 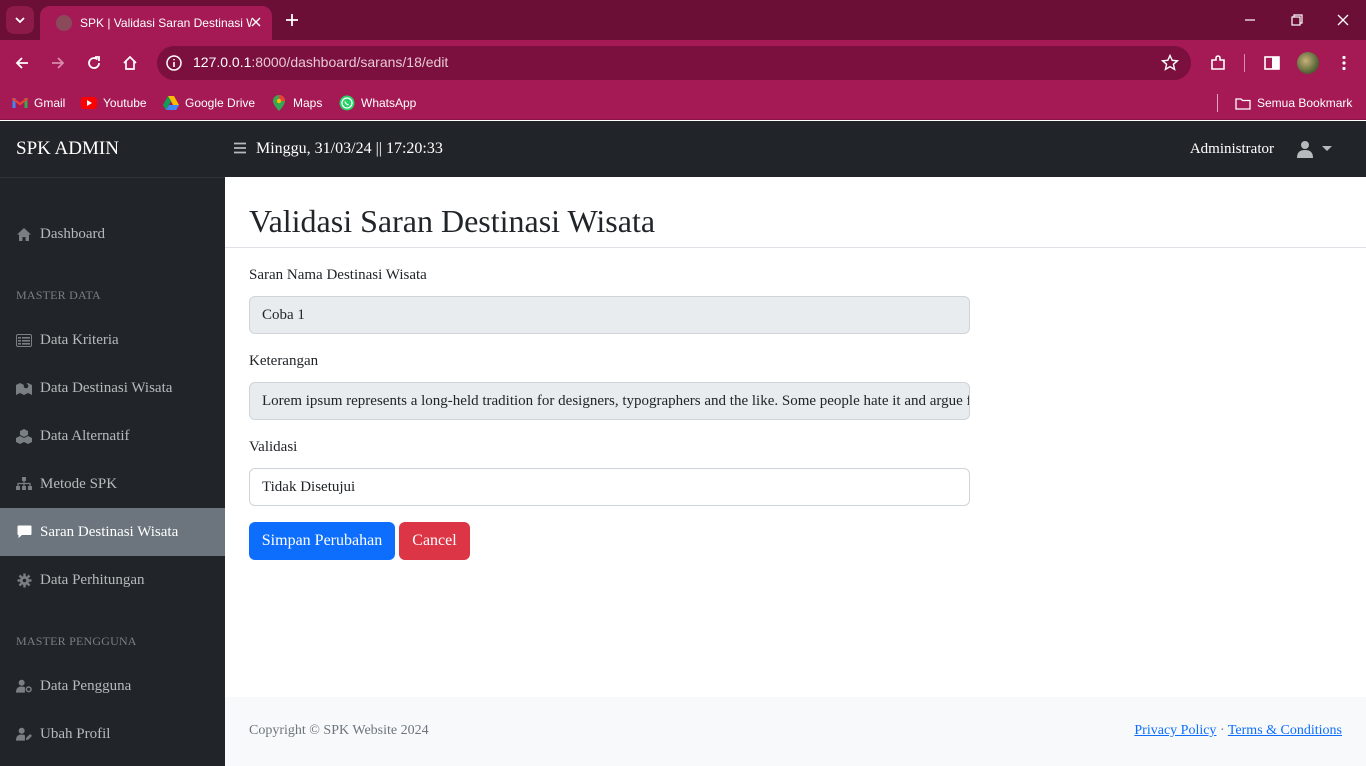 What do you see at coordinates (322, 541) in the screenshot?
I see `save-changes-button: Simpan Perubahan` at bounding box center [322, 541].